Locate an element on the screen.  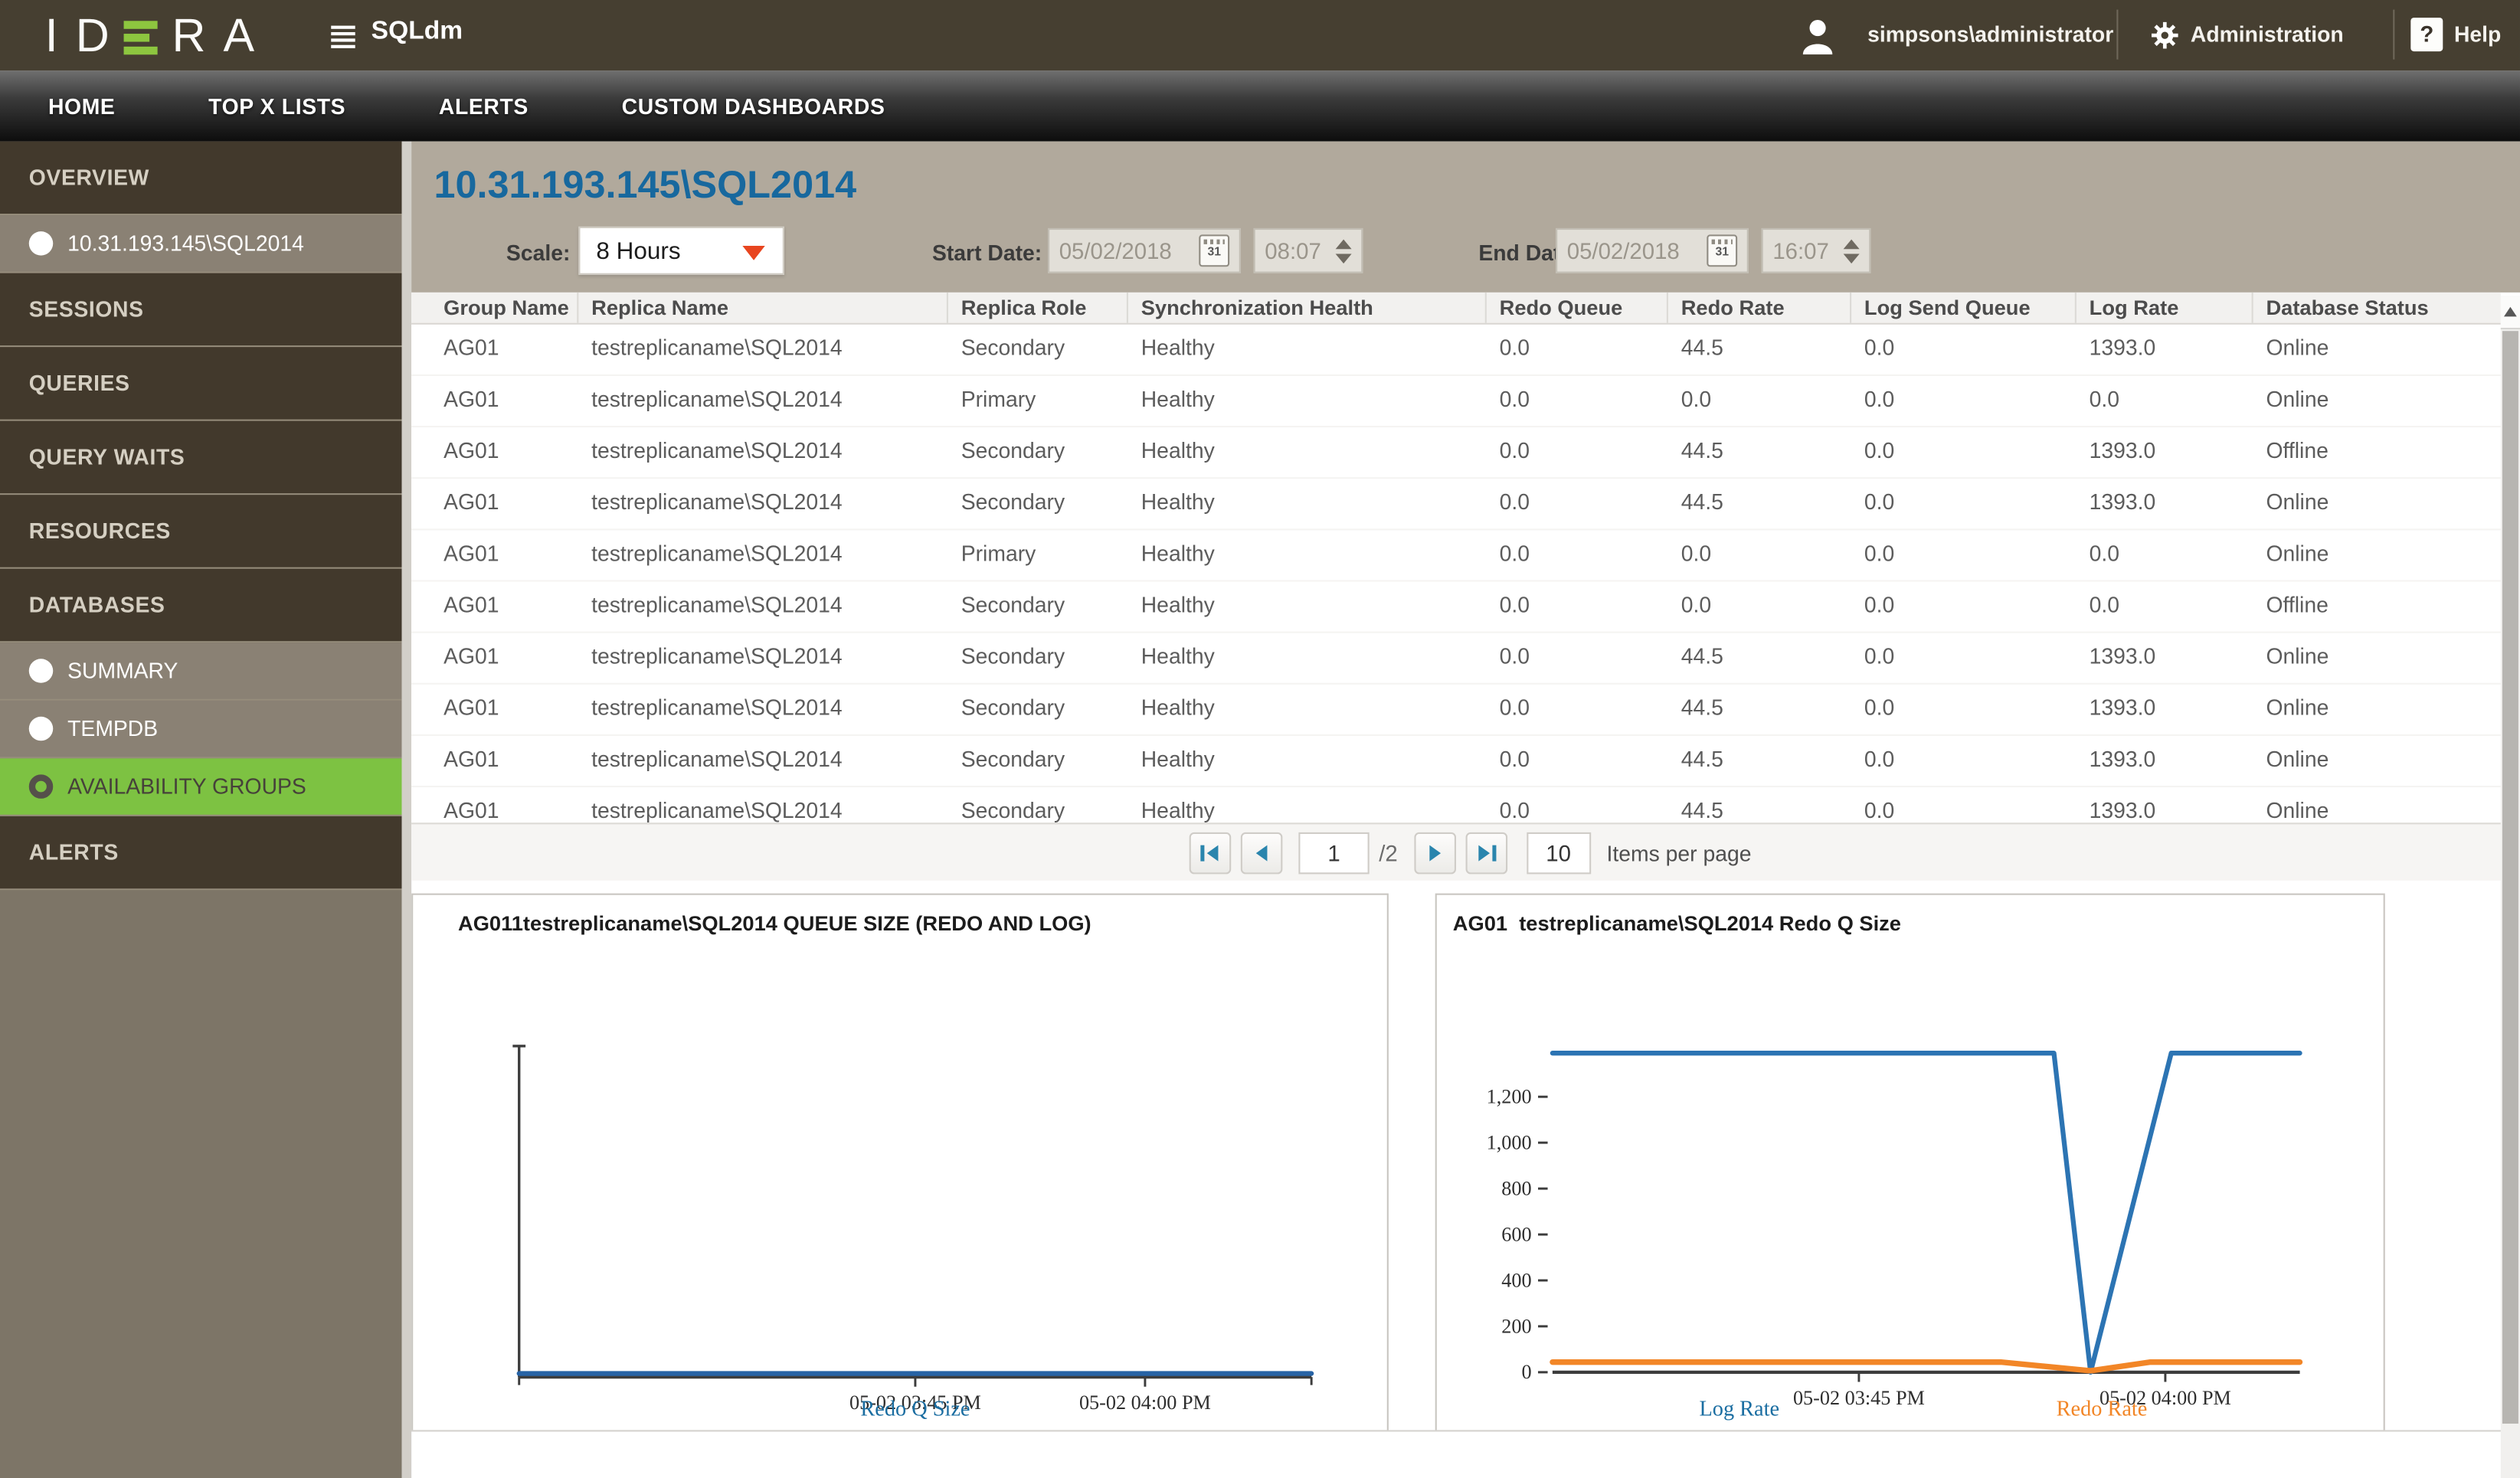
cell-redo-queue: 0.0 is located at coordinates (1514, 656).